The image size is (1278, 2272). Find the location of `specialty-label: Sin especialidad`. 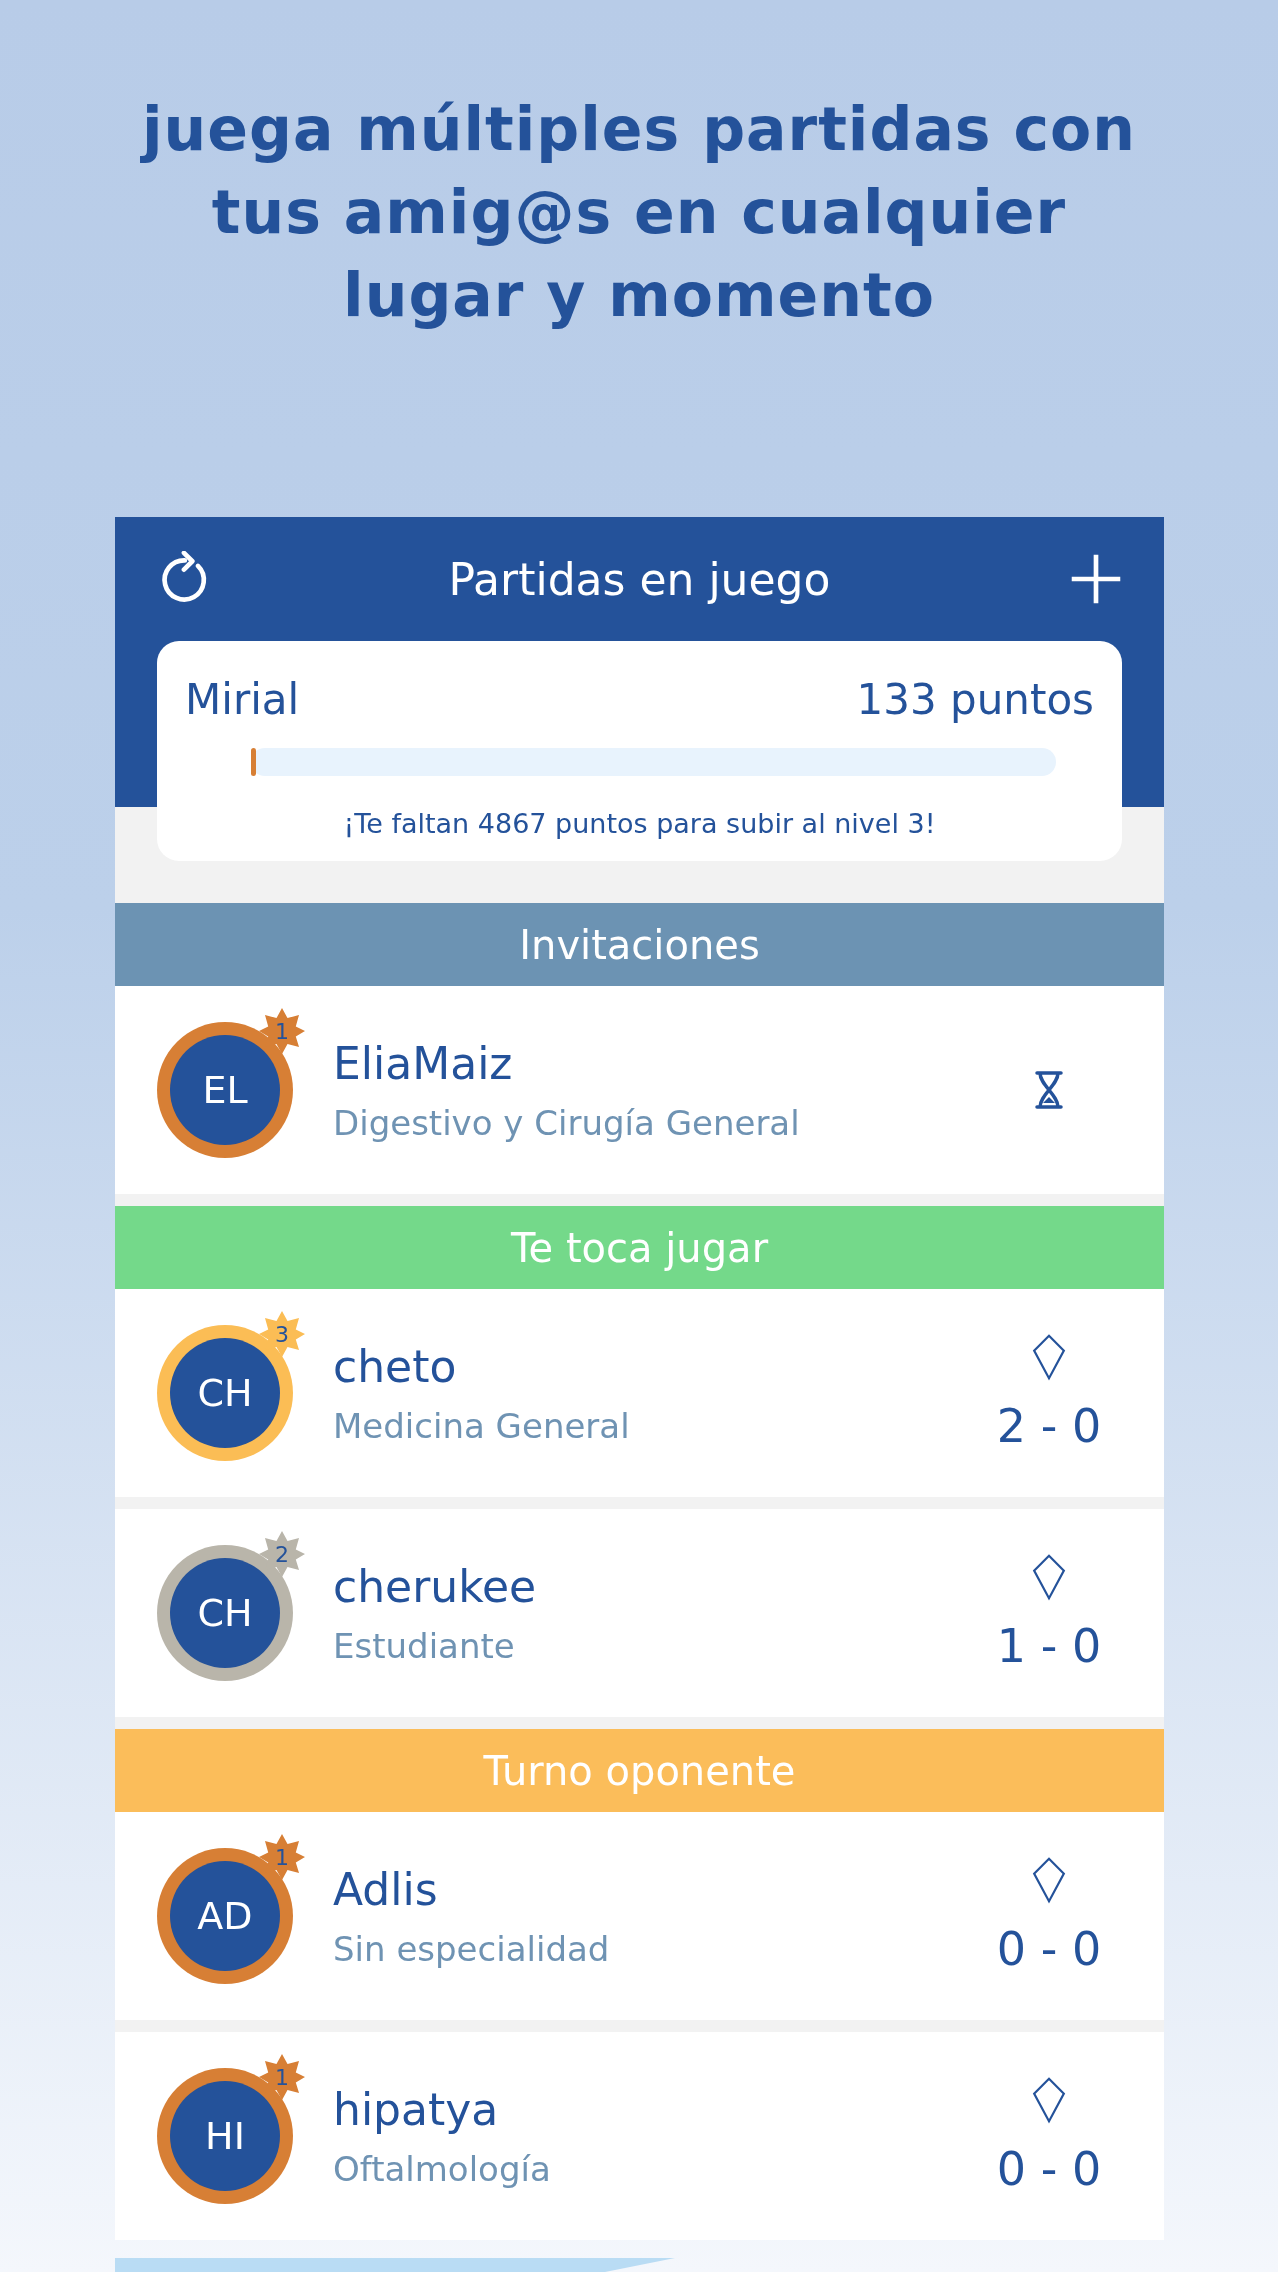

specialty-label: Sin especialidad is located at coordinates (472, 1948).